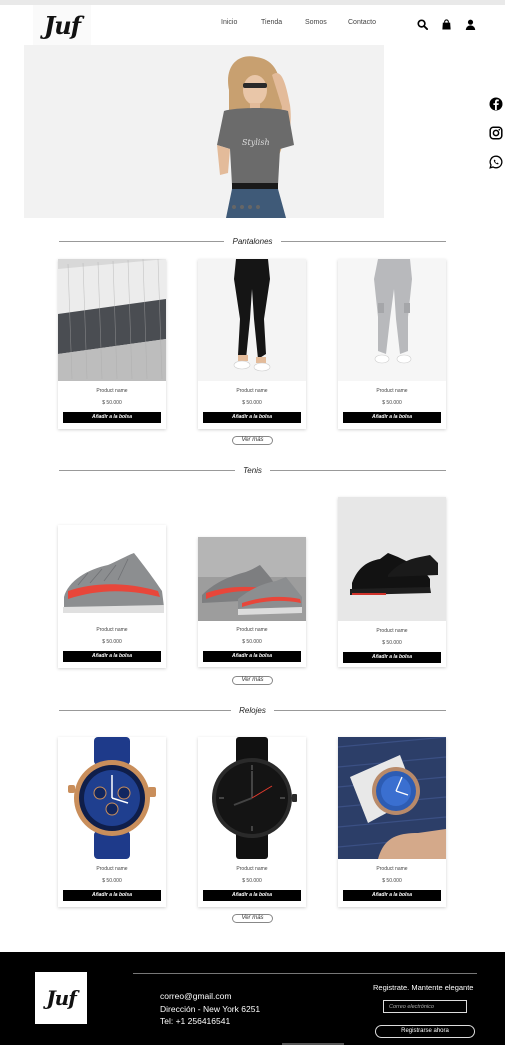  What do you see at coordinates (256, 142) in the screenshot?
I see `svg-text: Stylish` at bounding box center [256, 142].